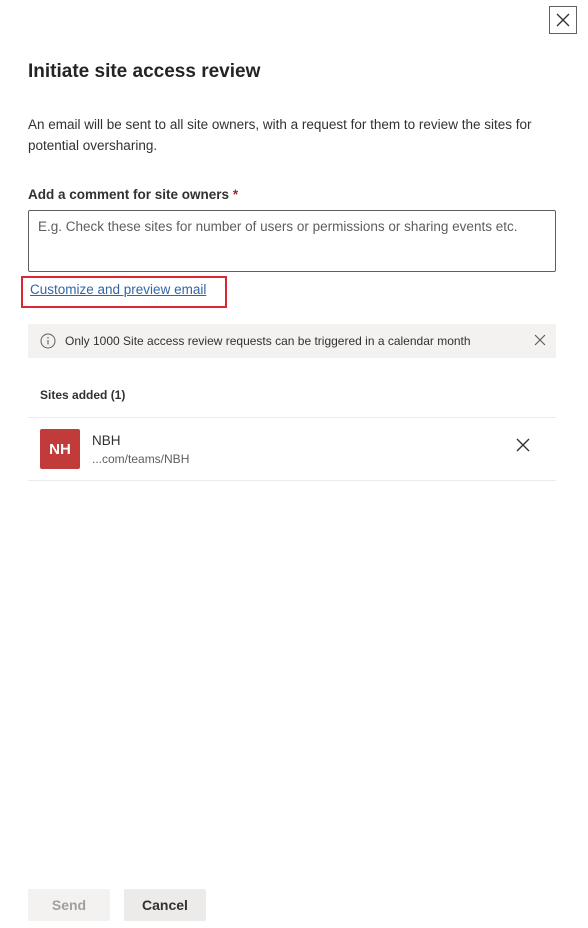 This screenshot has width=588, height=928. Describe the element at coordinates (118, 289) in the screenshot. I see `customize-preview-email-link: Customize and preview email` at that location.